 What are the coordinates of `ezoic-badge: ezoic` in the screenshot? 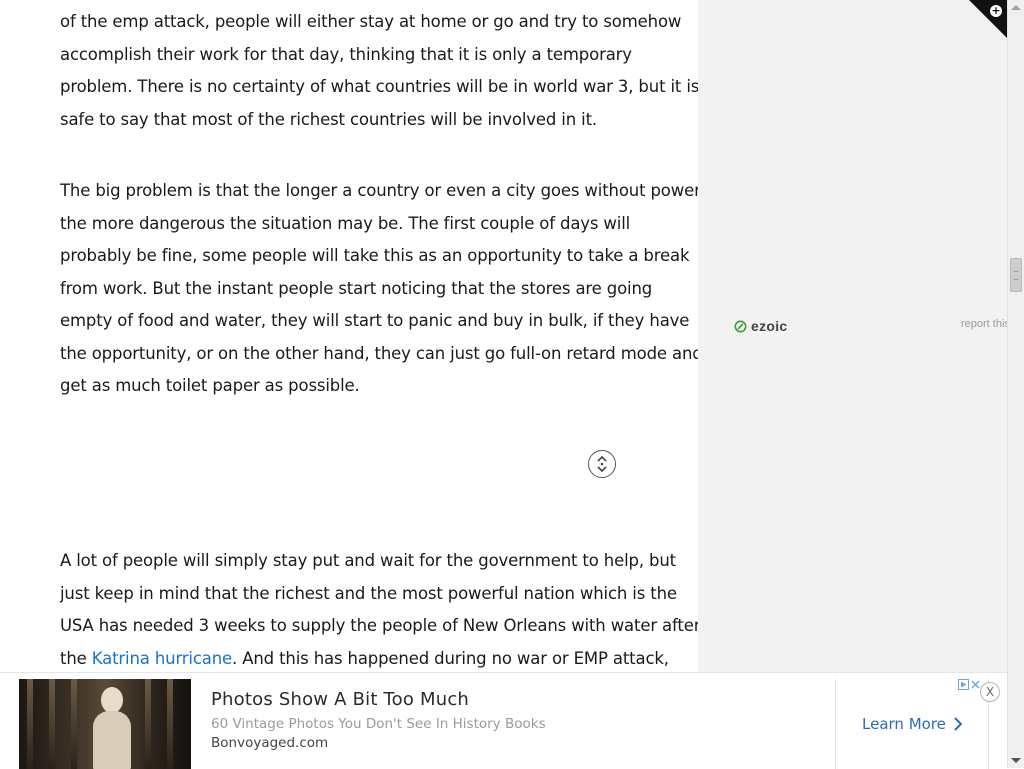 It's located at (761, 326).